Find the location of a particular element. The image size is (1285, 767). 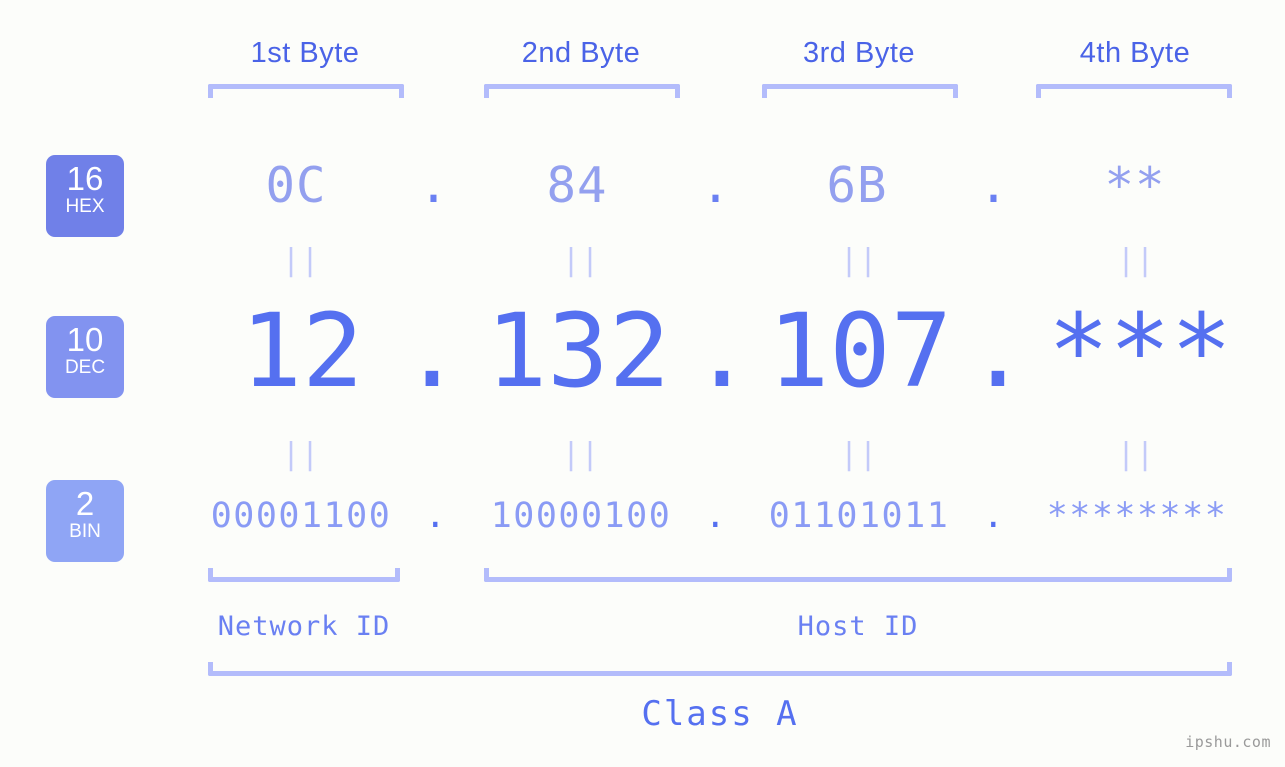

radix-badge-bin-number: 2 is located at coordinates (85, 503).